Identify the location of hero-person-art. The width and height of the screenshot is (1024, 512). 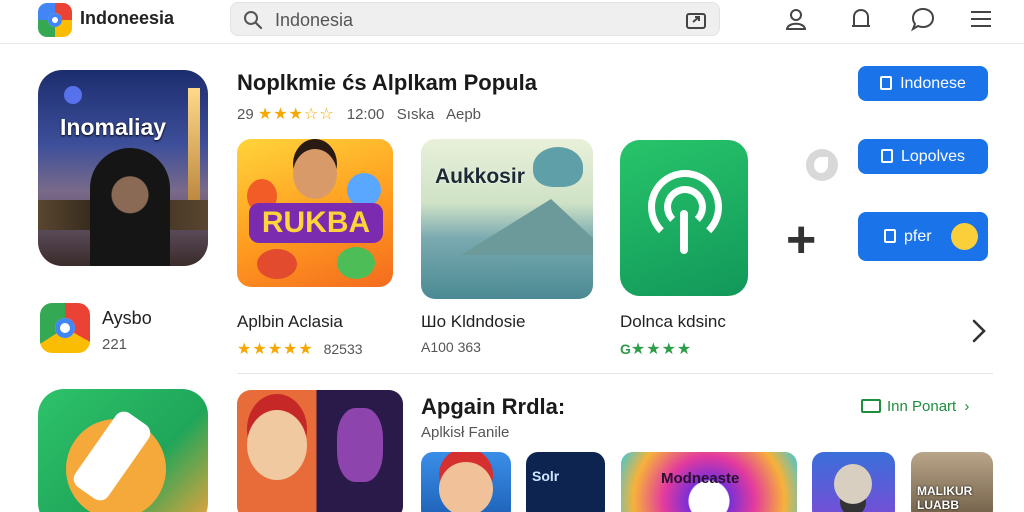
(130, 207).